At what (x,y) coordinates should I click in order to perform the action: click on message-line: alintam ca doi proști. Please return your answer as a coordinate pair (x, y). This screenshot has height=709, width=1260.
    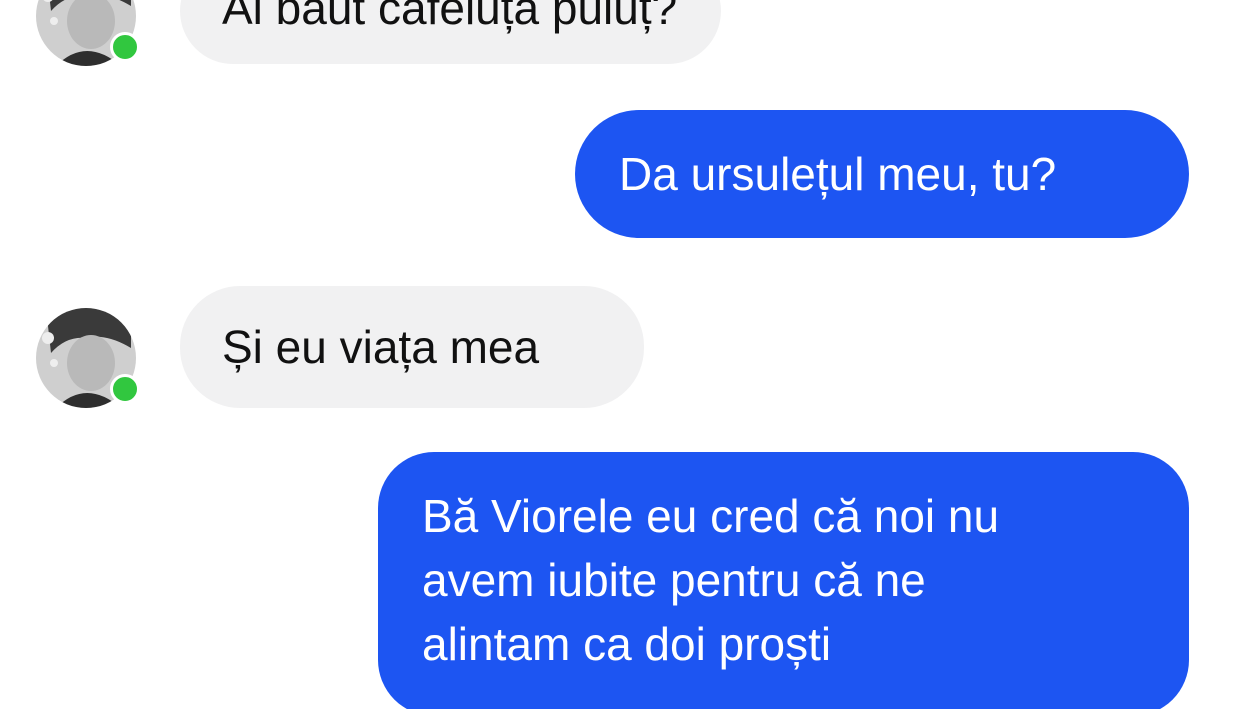
    Looking at the image, I should click on (627, 644).